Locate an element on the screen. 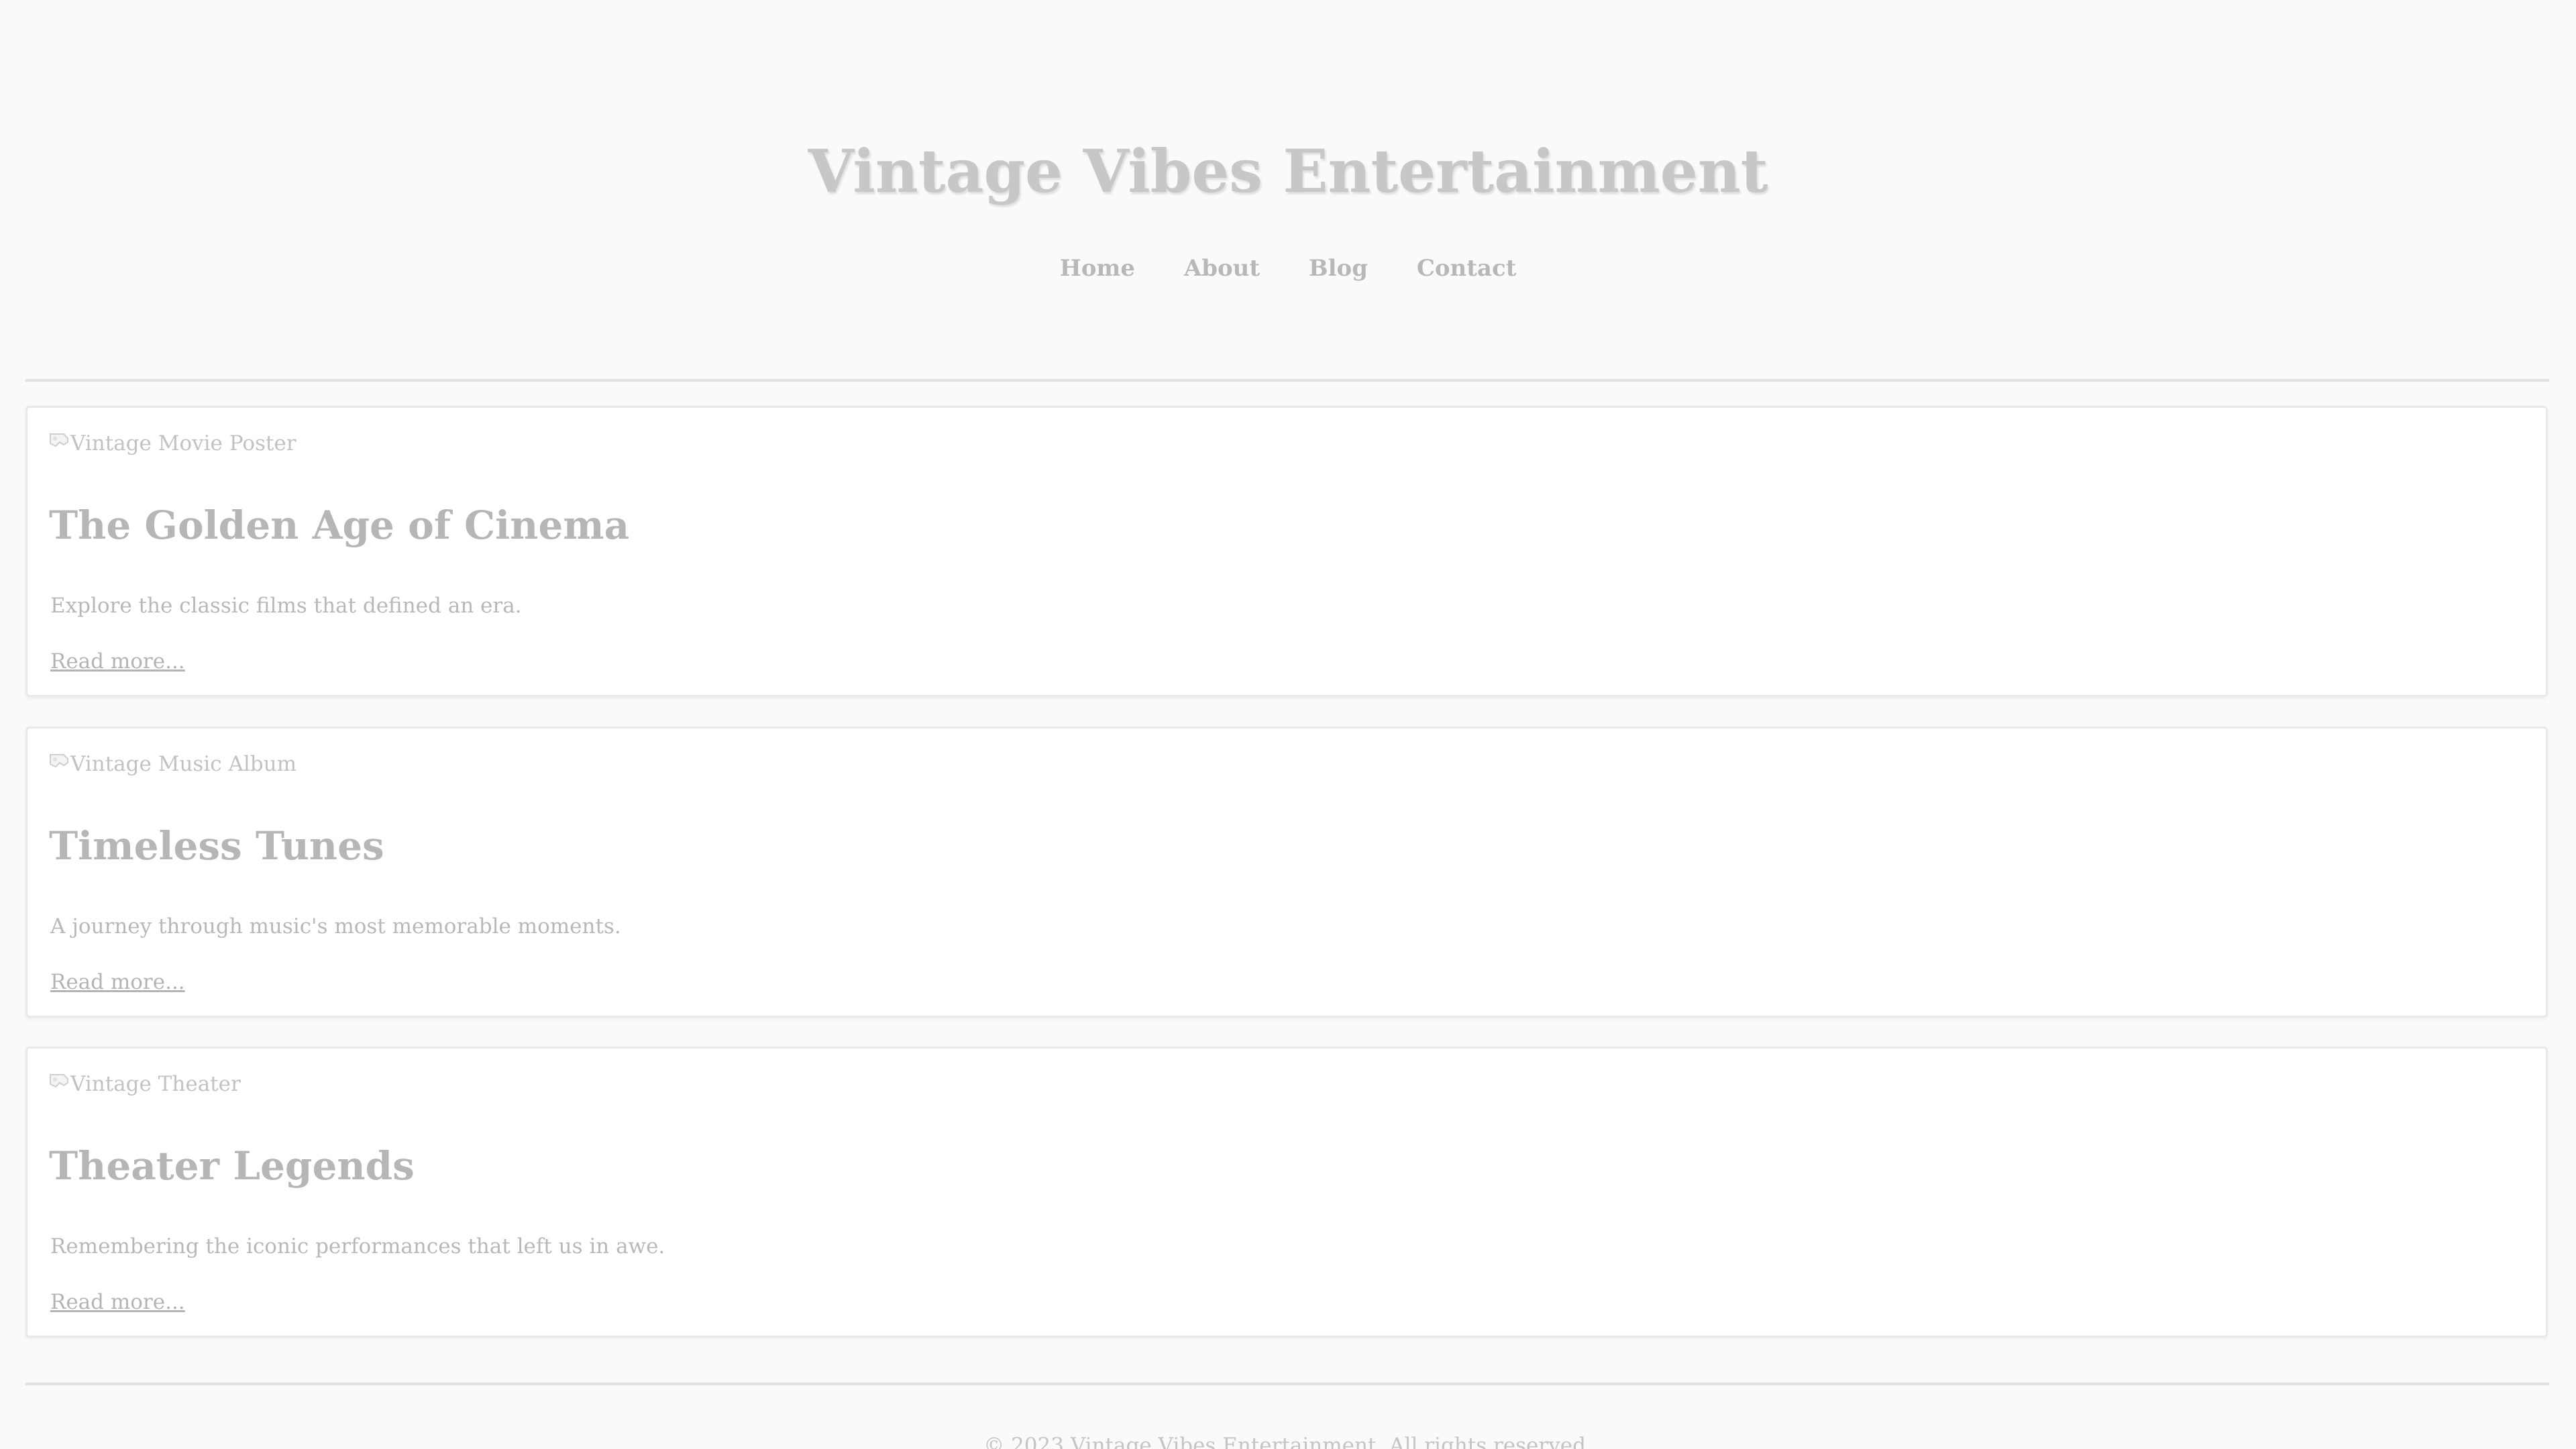 The width and height of the screenshot is (2576, 1449). main-nav: Home About Blog Contact is located at coordinates (1288, 268).